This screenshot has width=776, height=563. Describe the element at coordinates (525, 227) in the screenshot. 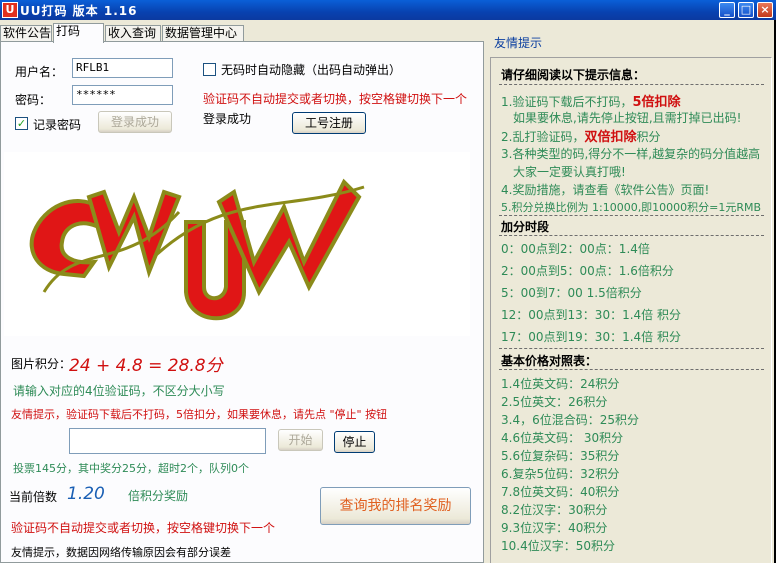

I see `bonus-heading: 加分时段` at that location.